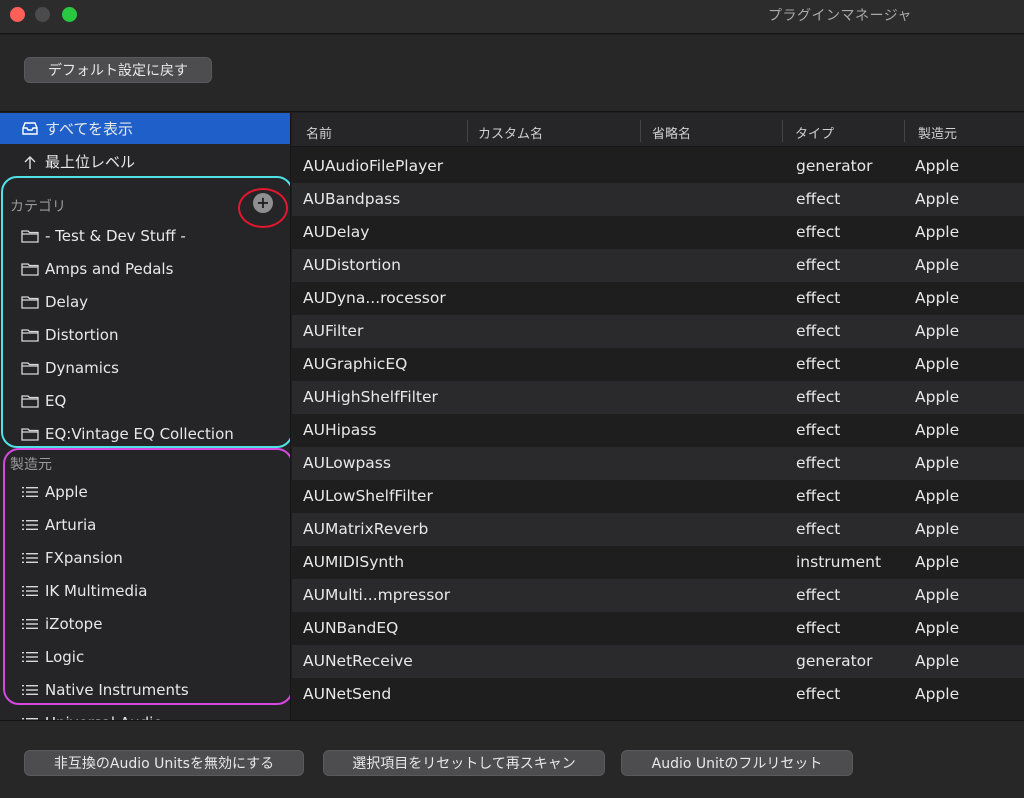  What do you see at coordinates (347, 694) in the screenshot?
I see `cell-name: AUNetSend` at bounding box center [347, 694].